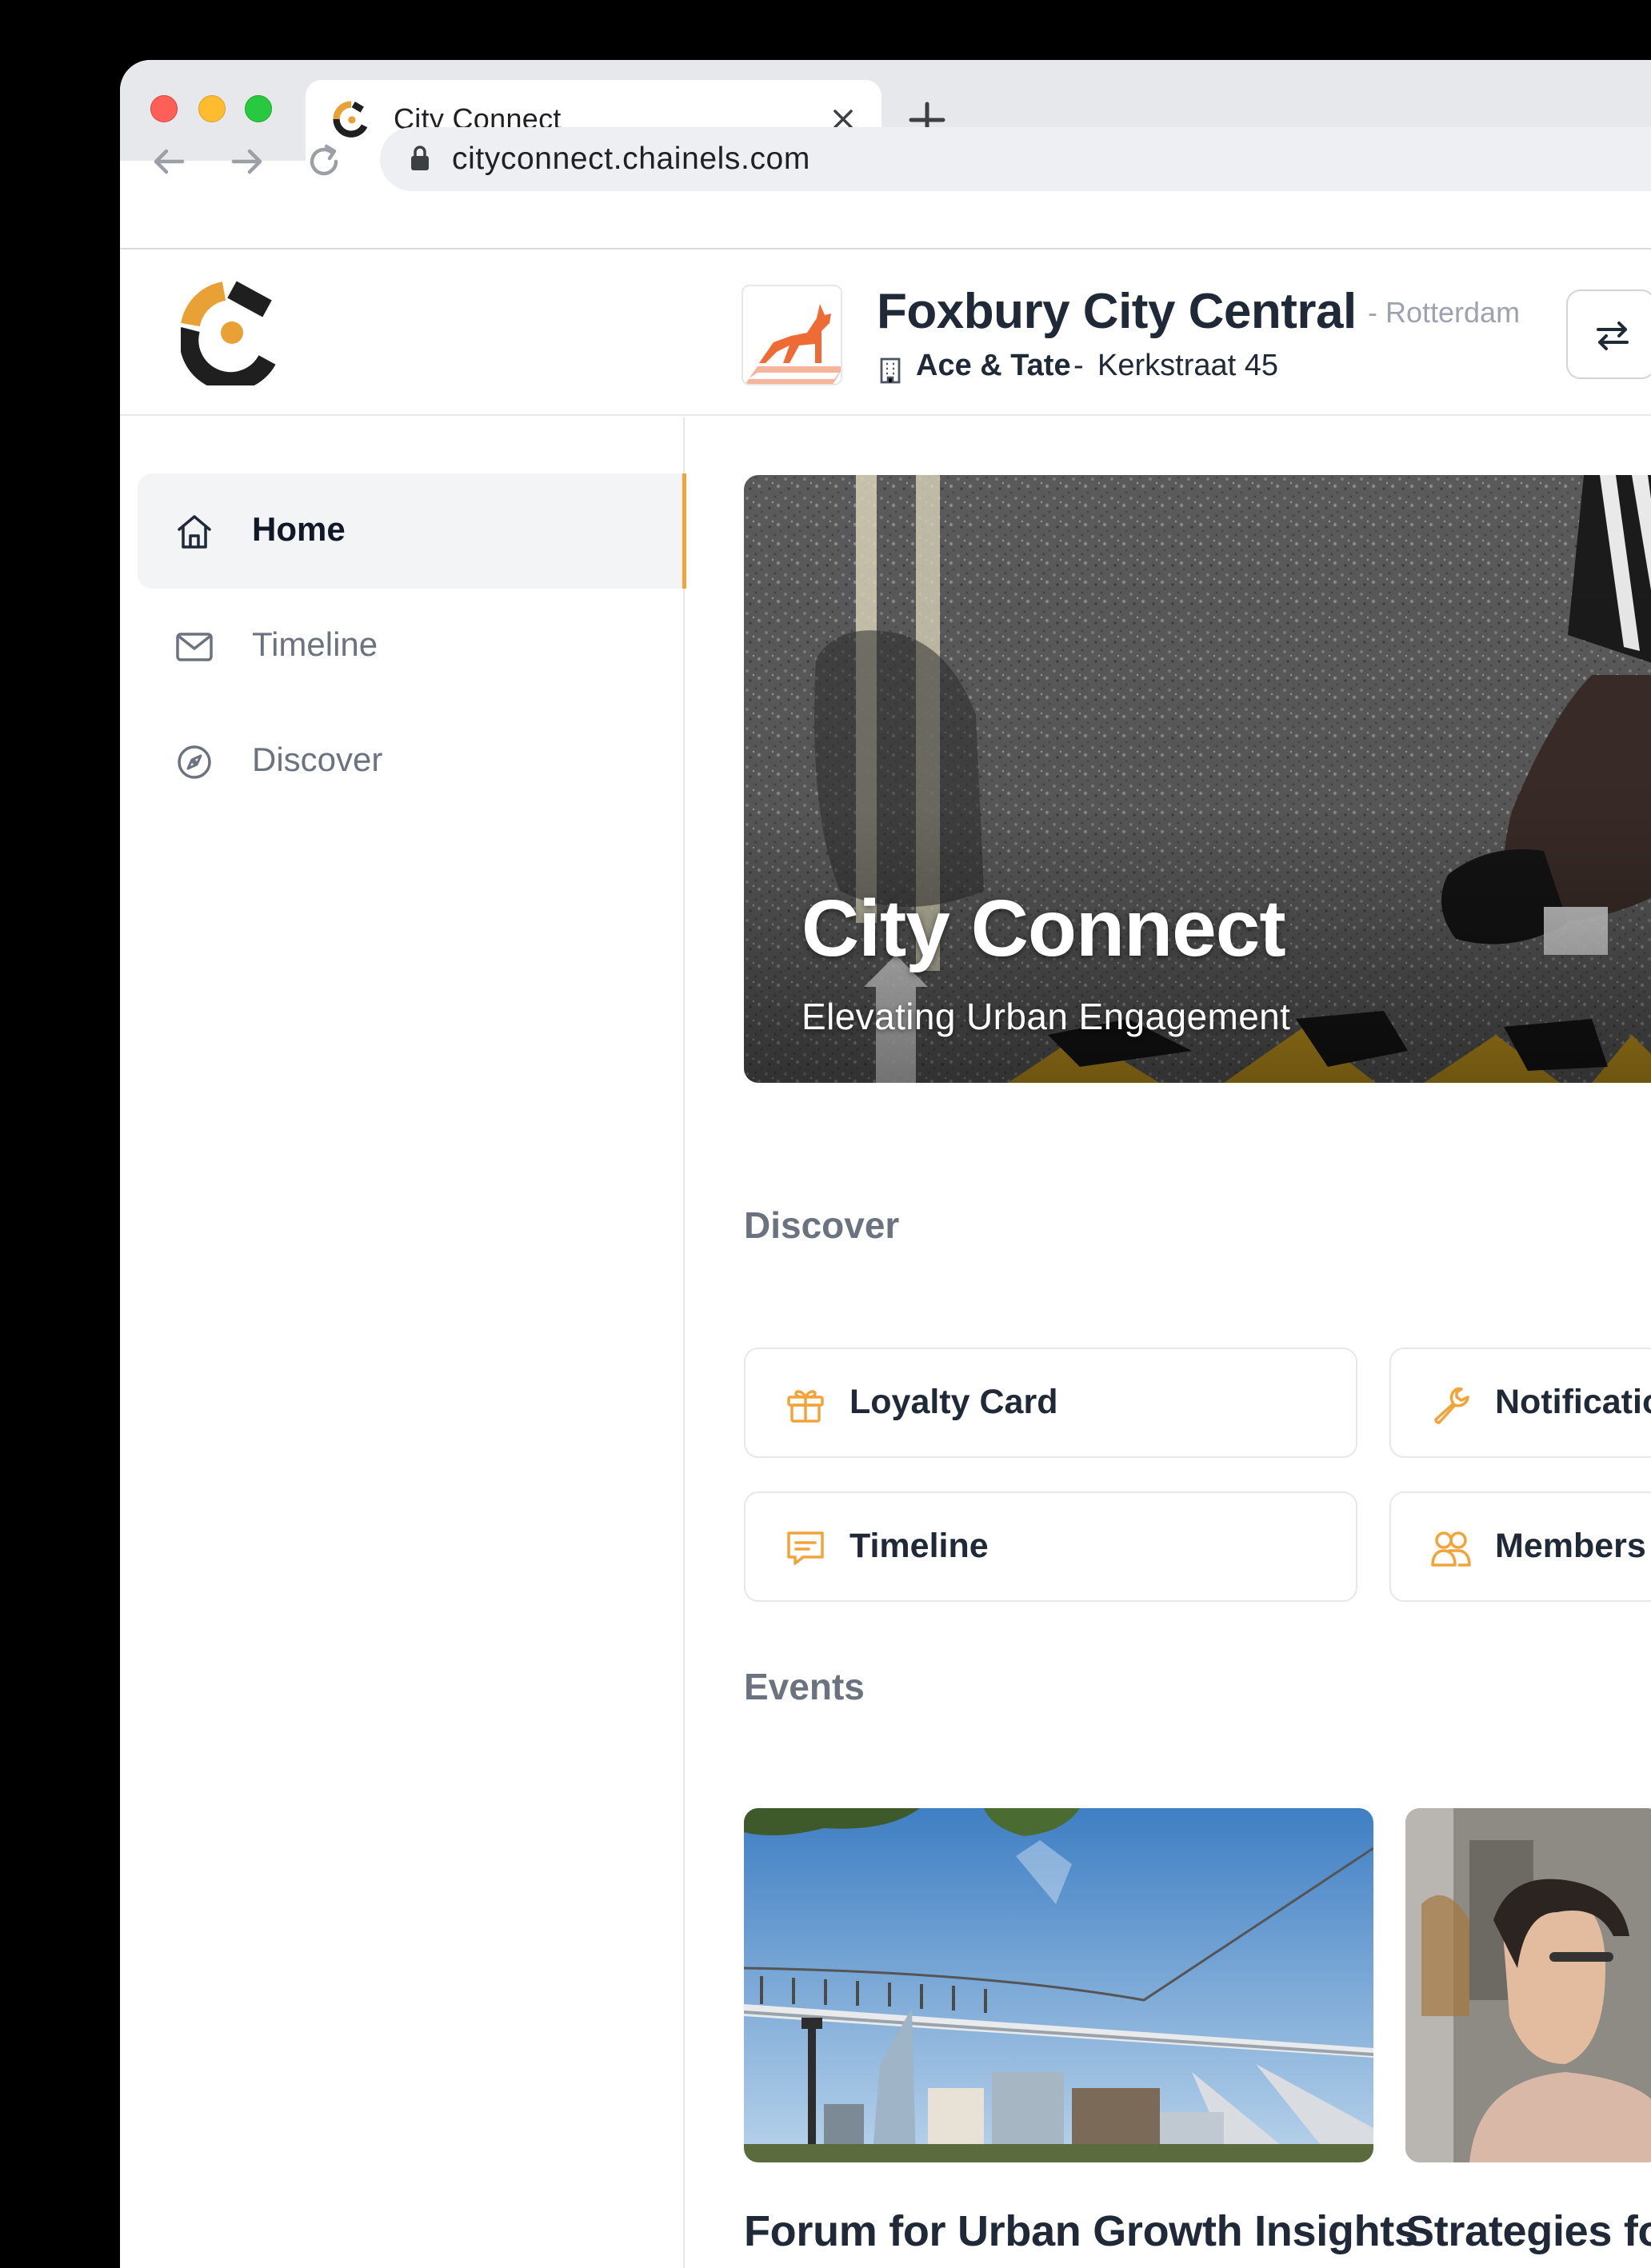  Describe the element at coordinates (299, 529) in the screenshot. I see `sidebar-item-label: Home` at that location.